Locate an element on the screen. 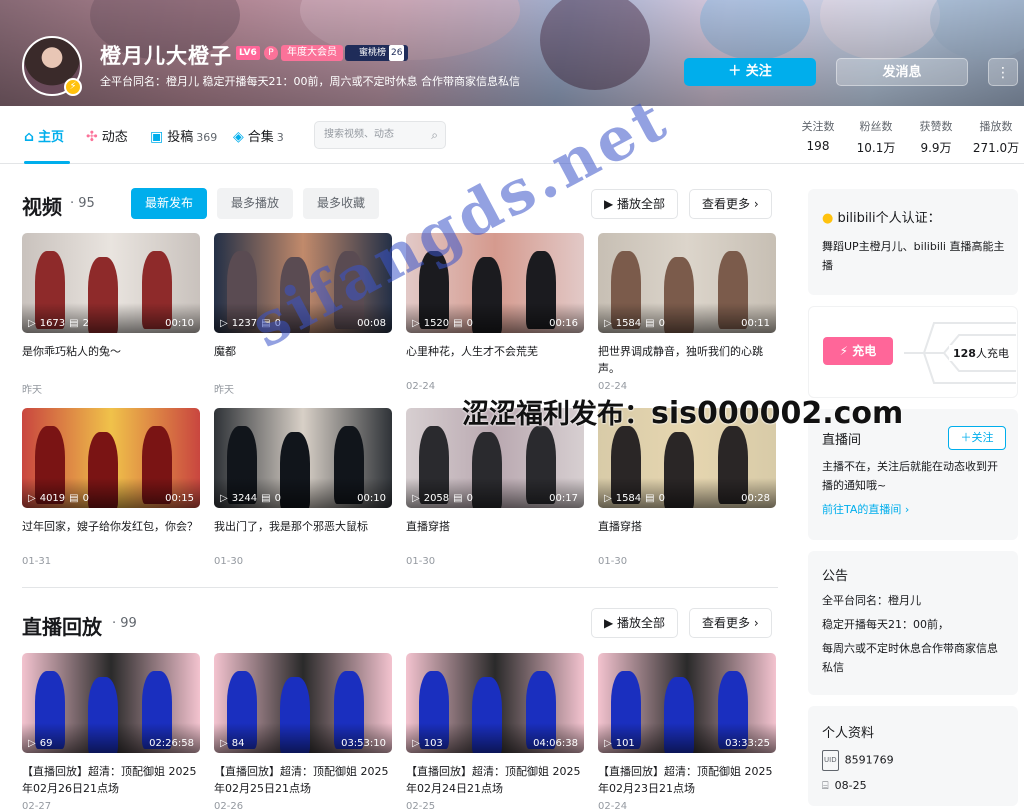  video-duration: 03:33:25 is located at coordinates (747, 743).